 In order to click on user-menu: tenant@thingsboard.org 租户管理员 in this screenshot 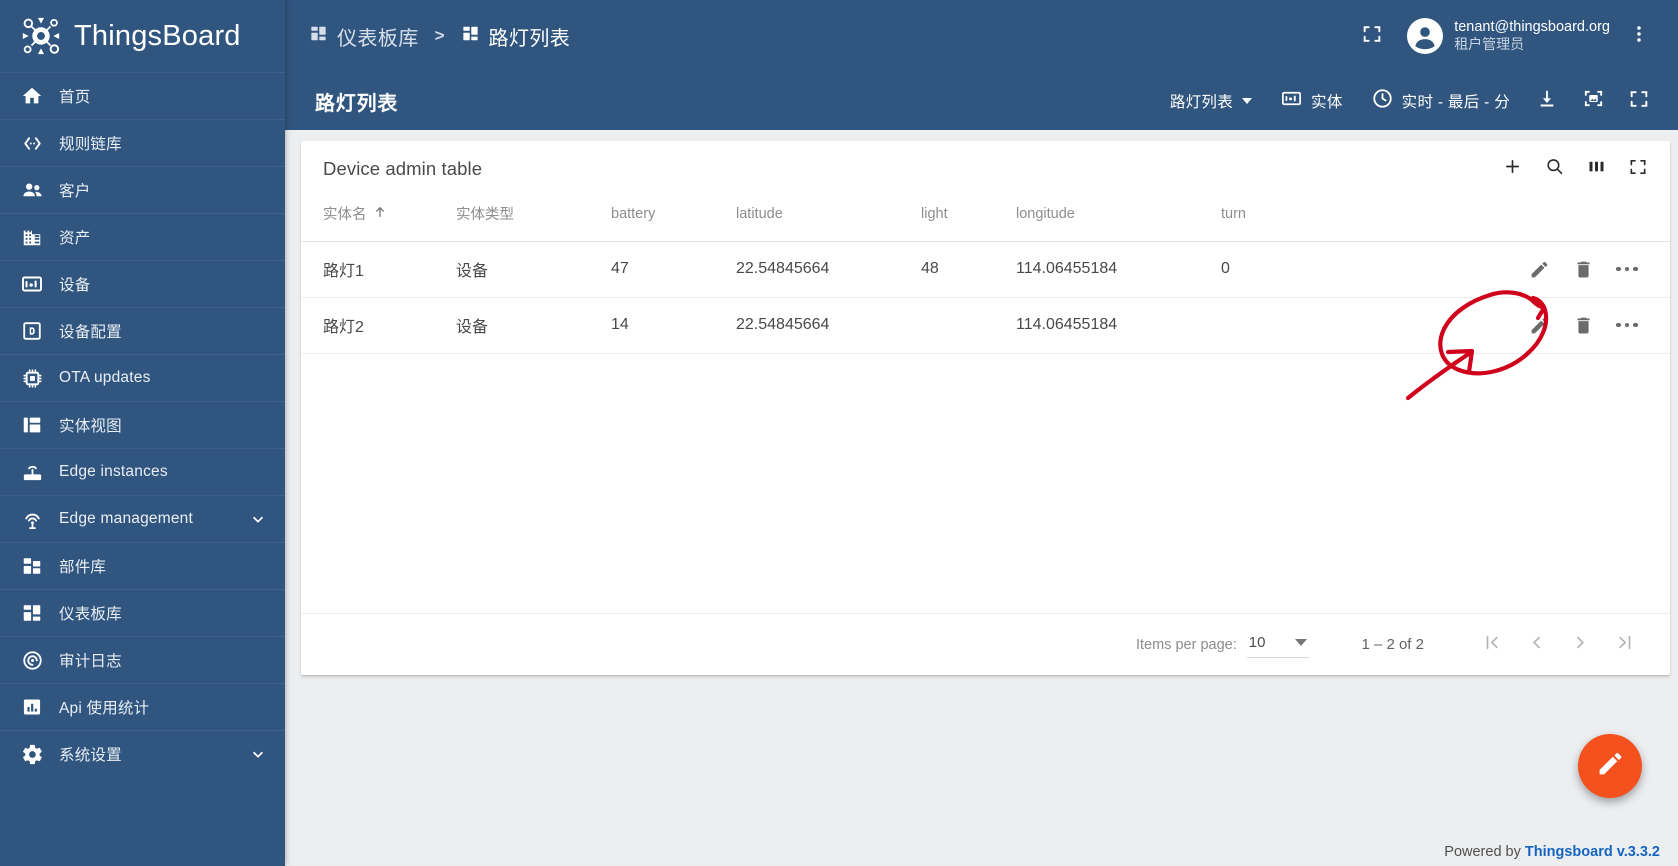, I will do `click(1505, 36)`.